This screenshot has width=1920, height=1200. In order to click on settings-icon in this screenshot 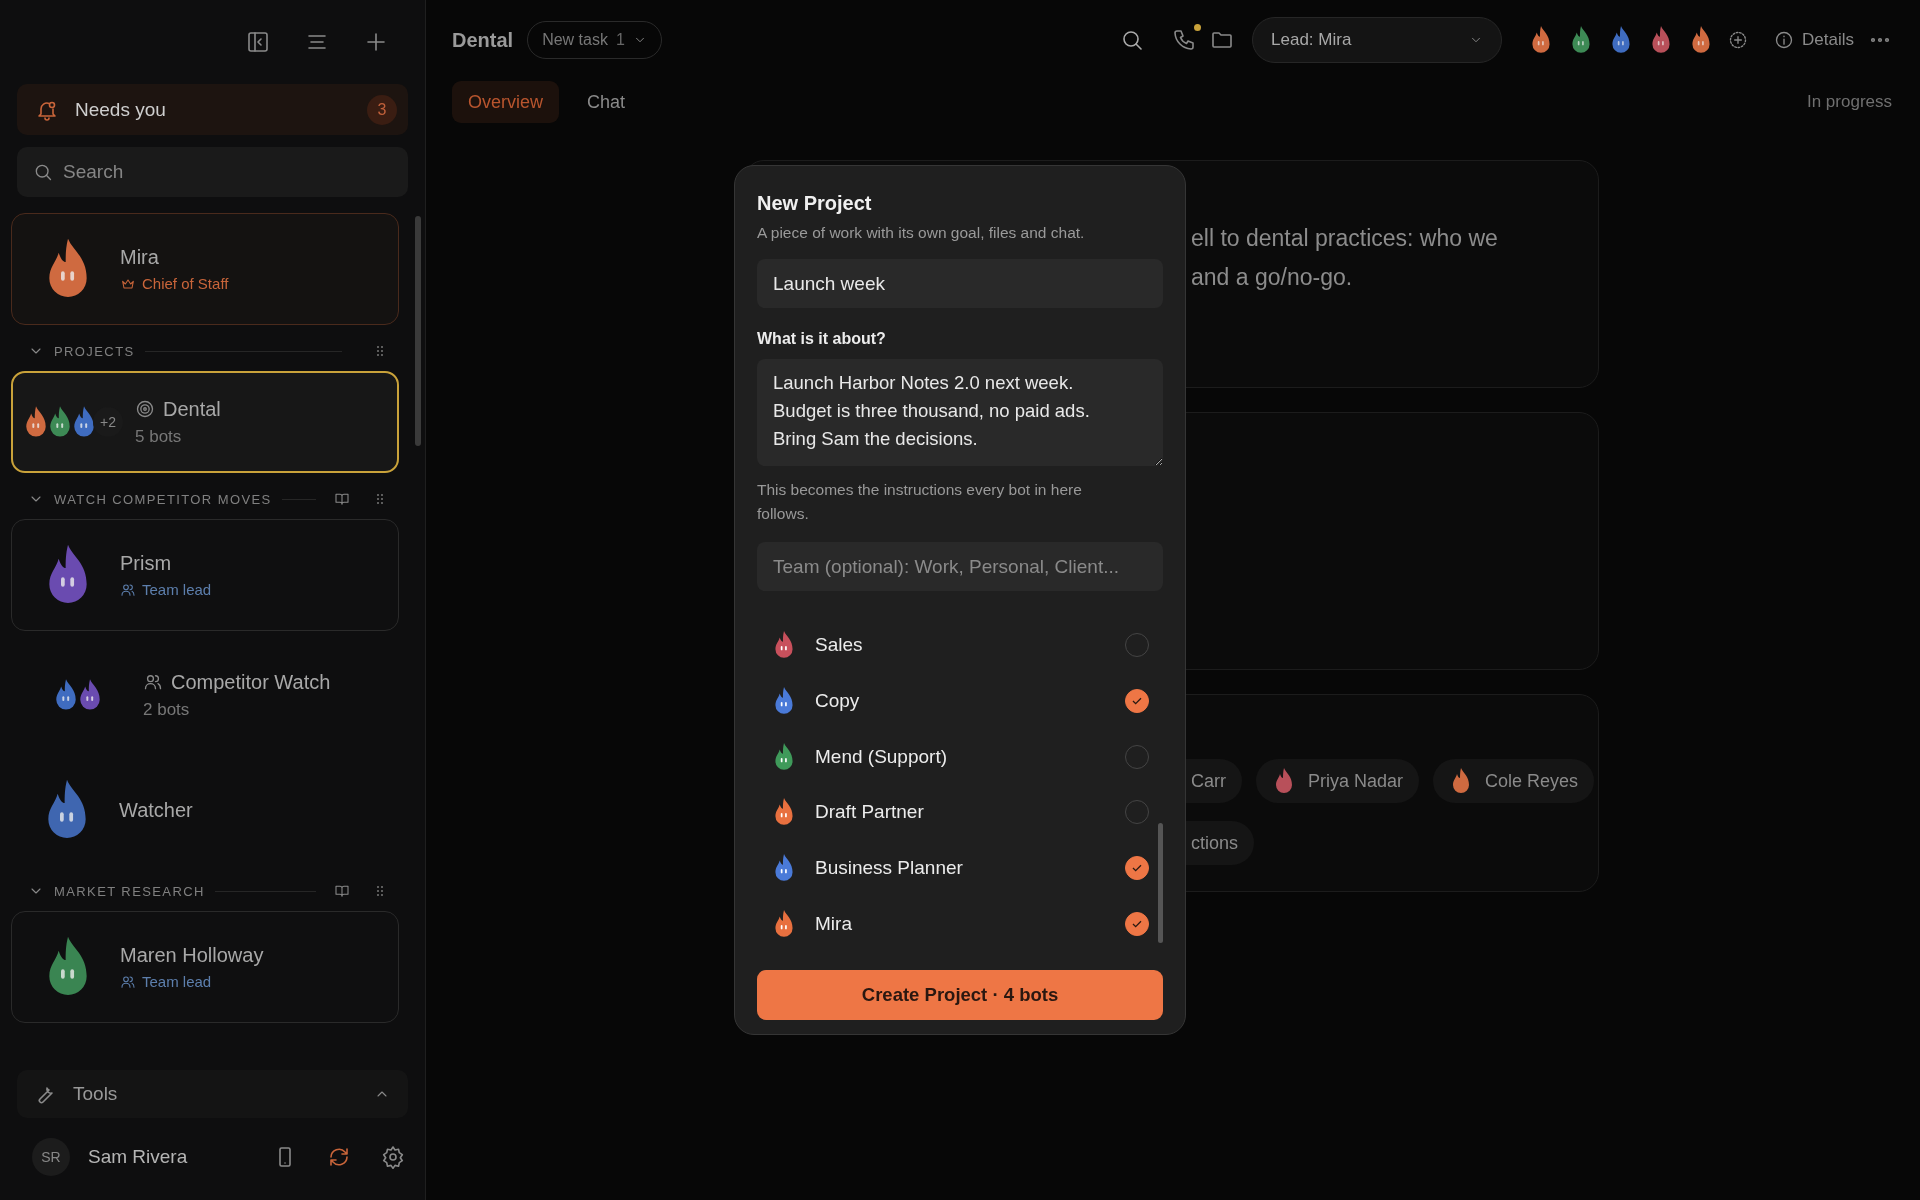, I will do `click(393, 1157)`.